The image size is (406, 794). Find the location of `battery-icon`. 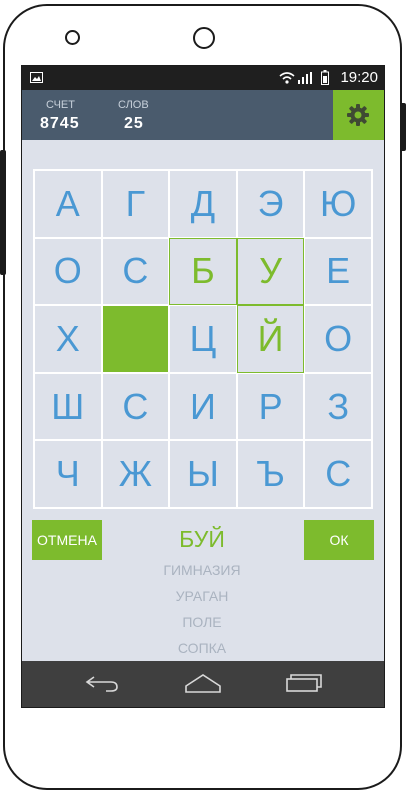

battery-icon is located at coordinates (325, 77).